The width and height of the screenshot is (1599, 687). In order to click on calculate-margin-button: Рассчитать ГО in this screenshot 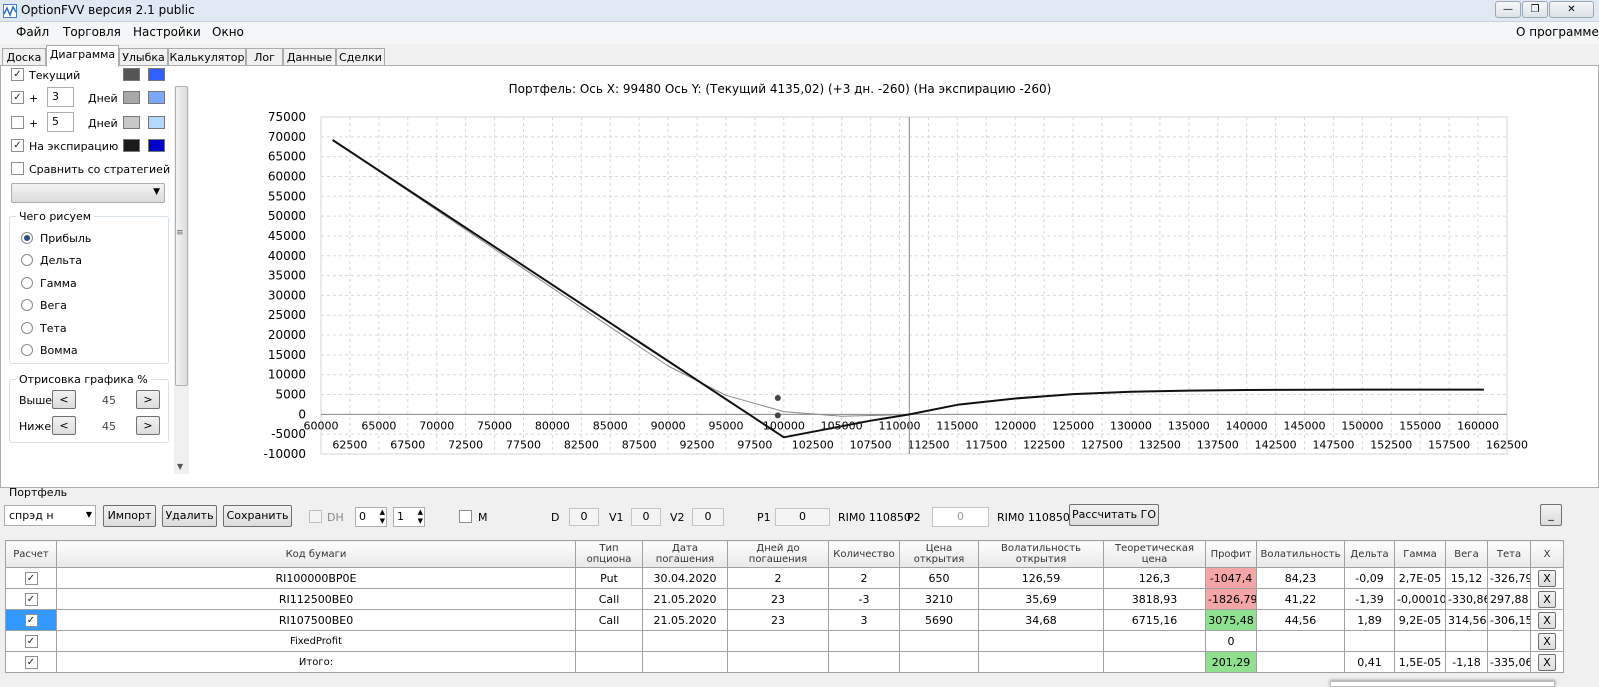, I will do `click(1114, 515)`.